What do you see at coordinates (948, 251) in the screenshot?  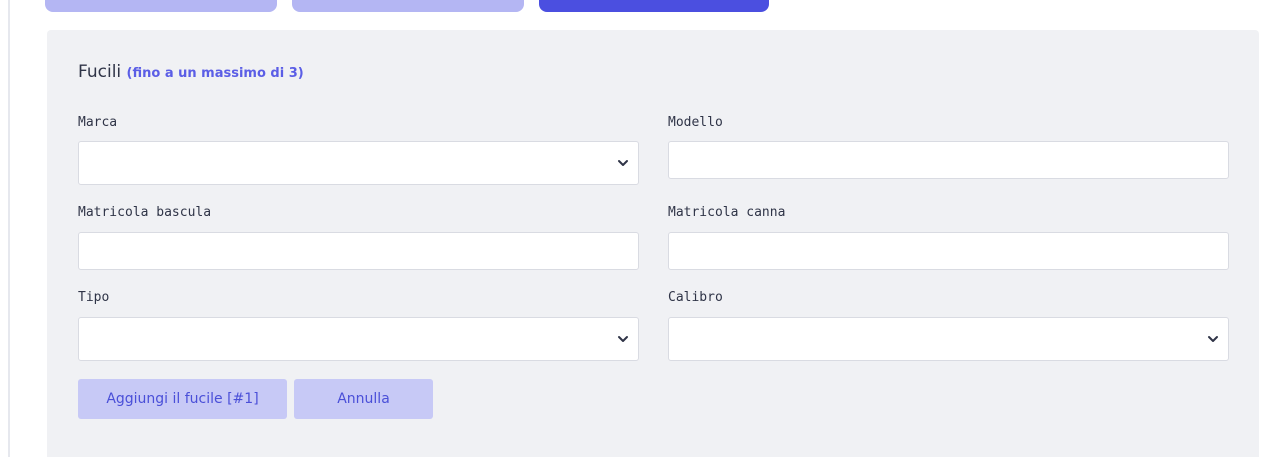 I see `matricola-canna-input` at bounding box center [948, 251].